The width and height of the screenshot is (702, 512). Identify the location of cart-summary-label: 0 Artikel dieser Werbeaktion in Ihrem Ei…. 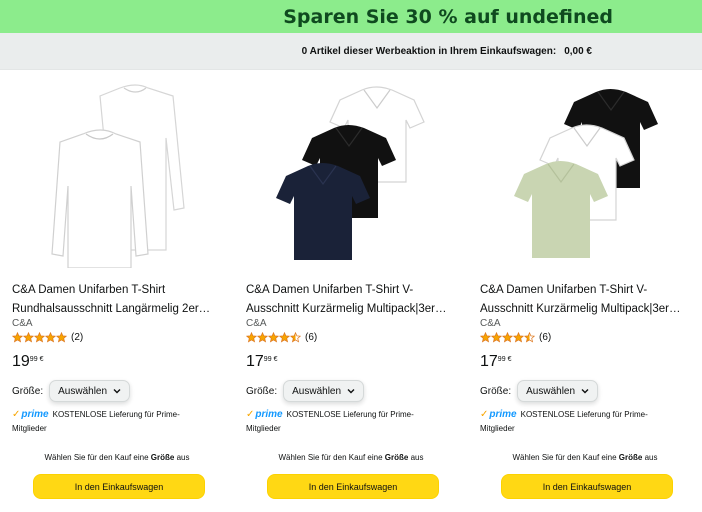
(429, 51).